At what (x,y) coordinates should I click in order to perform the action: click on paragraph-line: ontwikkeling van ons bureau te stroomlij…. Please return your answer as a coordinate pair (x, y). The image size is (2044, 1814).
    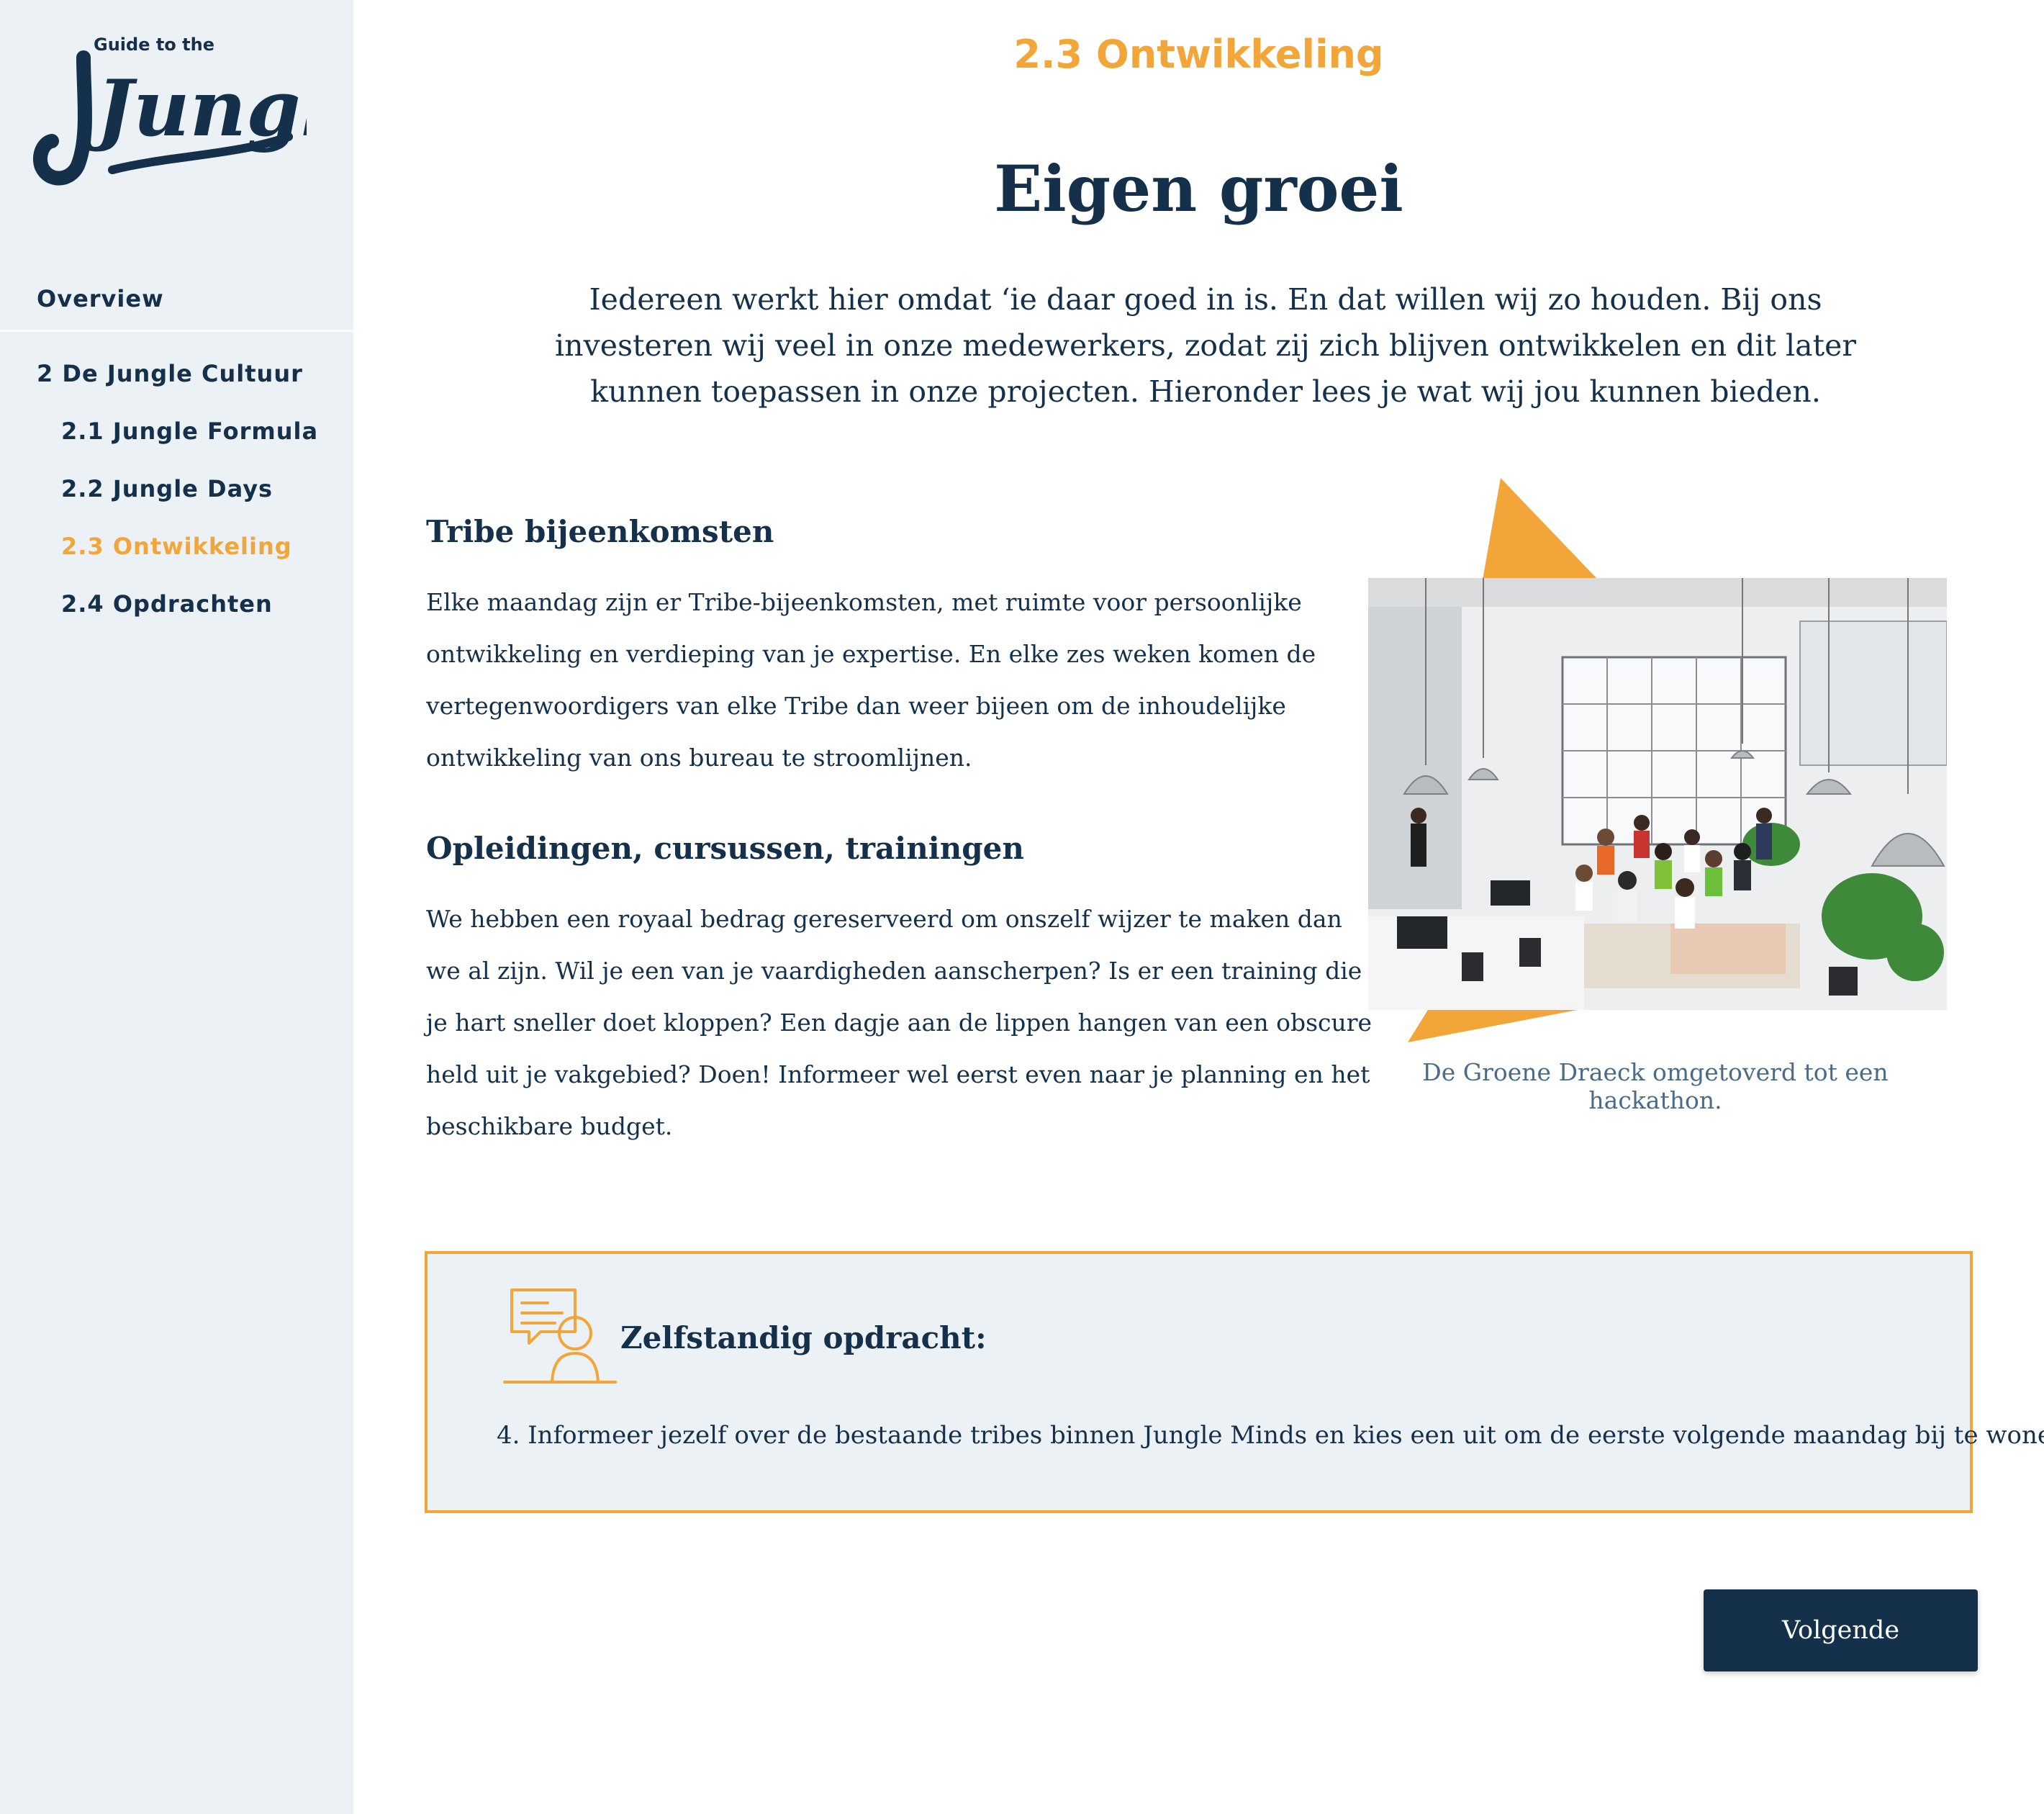
    Looking at the image, I should click on (699, 758).